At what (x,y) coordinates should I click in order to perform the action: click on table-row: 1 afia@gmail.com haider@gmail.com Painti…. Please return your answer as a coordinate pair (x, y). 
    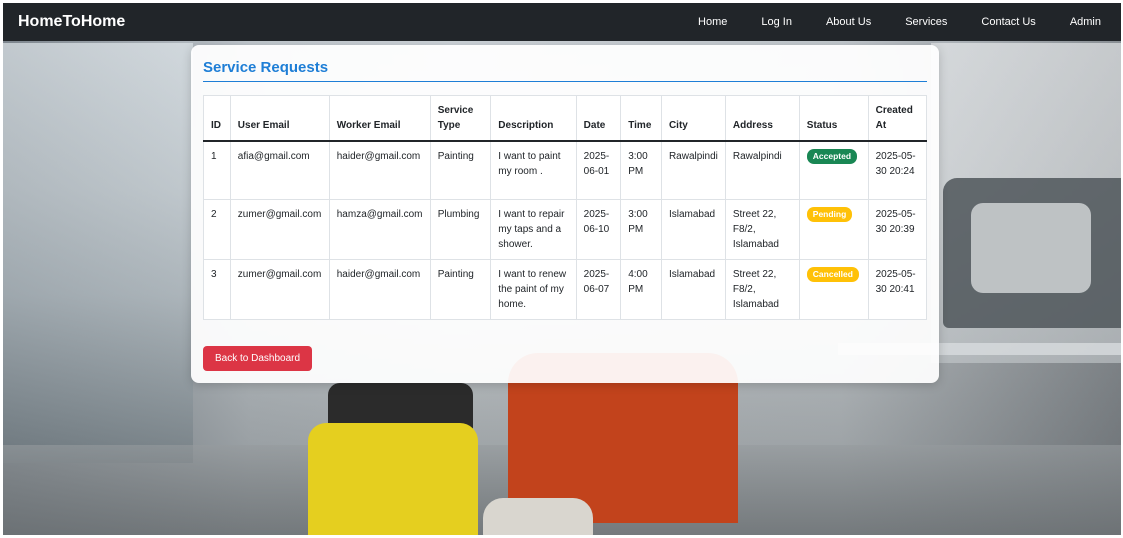
    Looking at the image, I should click on (565, 170).